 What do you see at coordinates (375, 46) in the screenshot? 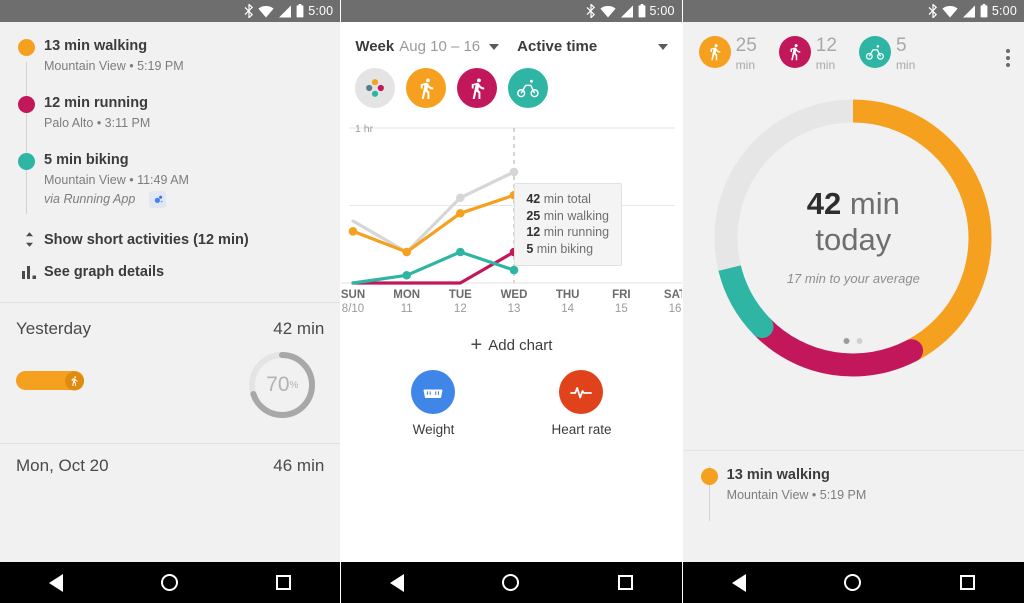
I see `period-label: Week` at bounding box center [375, 46].